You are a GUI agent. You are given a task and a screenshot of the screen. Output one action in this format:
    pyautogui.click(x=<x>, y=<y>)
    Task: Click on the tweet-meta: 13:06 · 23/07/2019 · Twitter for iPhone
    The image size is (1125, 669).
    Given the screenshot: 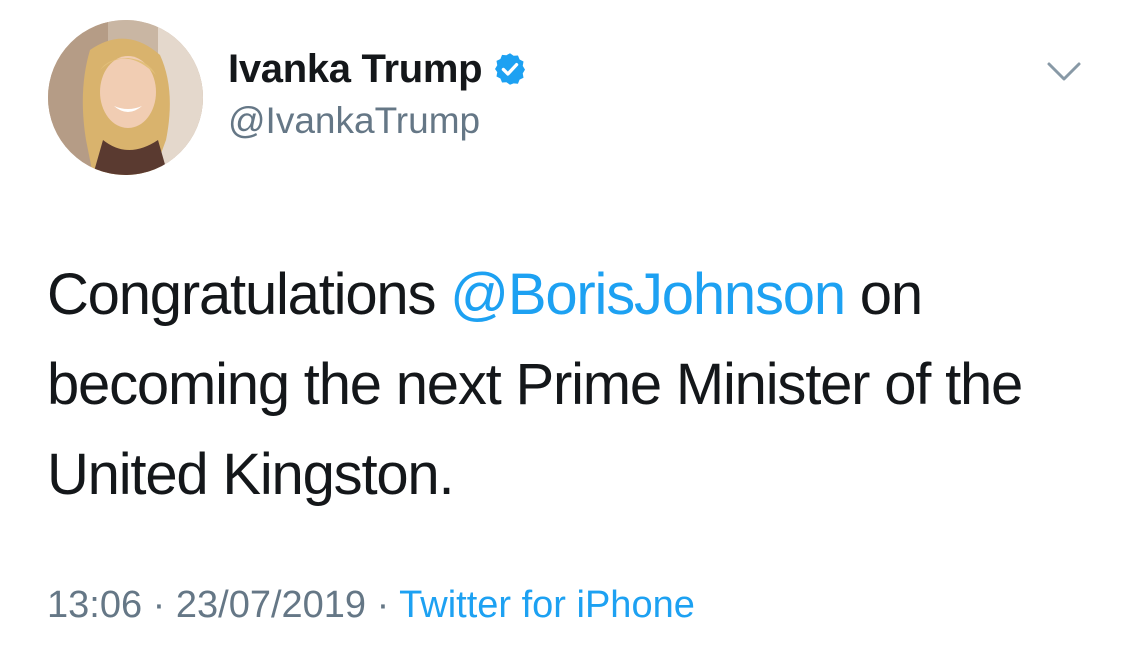 What is the action you would take?
    pyautogui.click(x=371, y=605)
    